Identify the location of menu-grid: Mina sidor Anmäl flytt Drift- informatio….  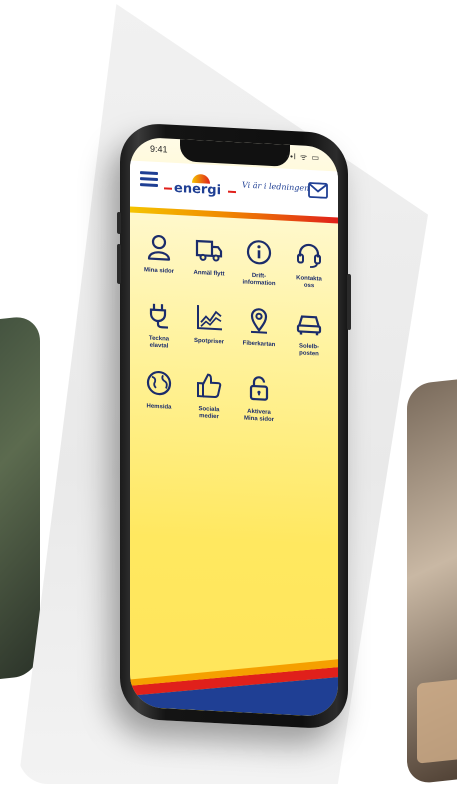
(234, 329).